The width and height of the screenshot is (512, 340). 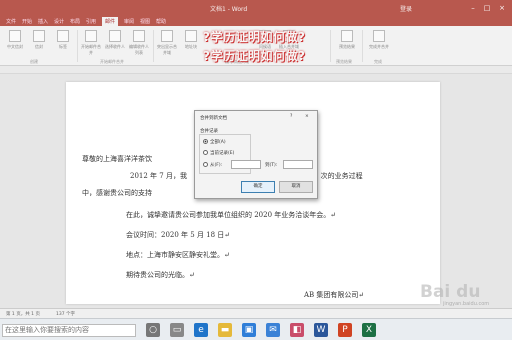 What do you see at coordinates (212, 165) in the screenshot?
I see `radio-from: 从(F):` at bounding box center [212, 165].